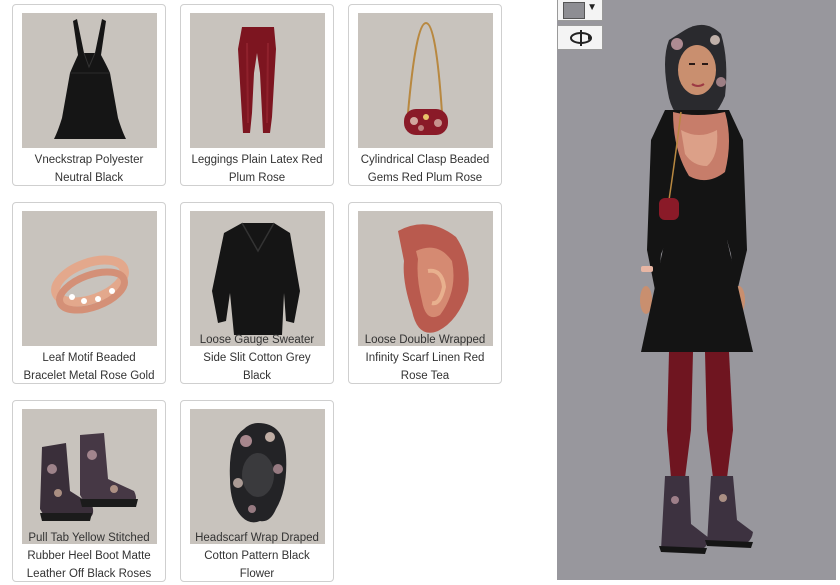  What do you see at coordinates (257, 169) in the screenshot?
I see `item-label: Leggings Plain Latex Red Plum Rose` at bounding box center [257, 169].